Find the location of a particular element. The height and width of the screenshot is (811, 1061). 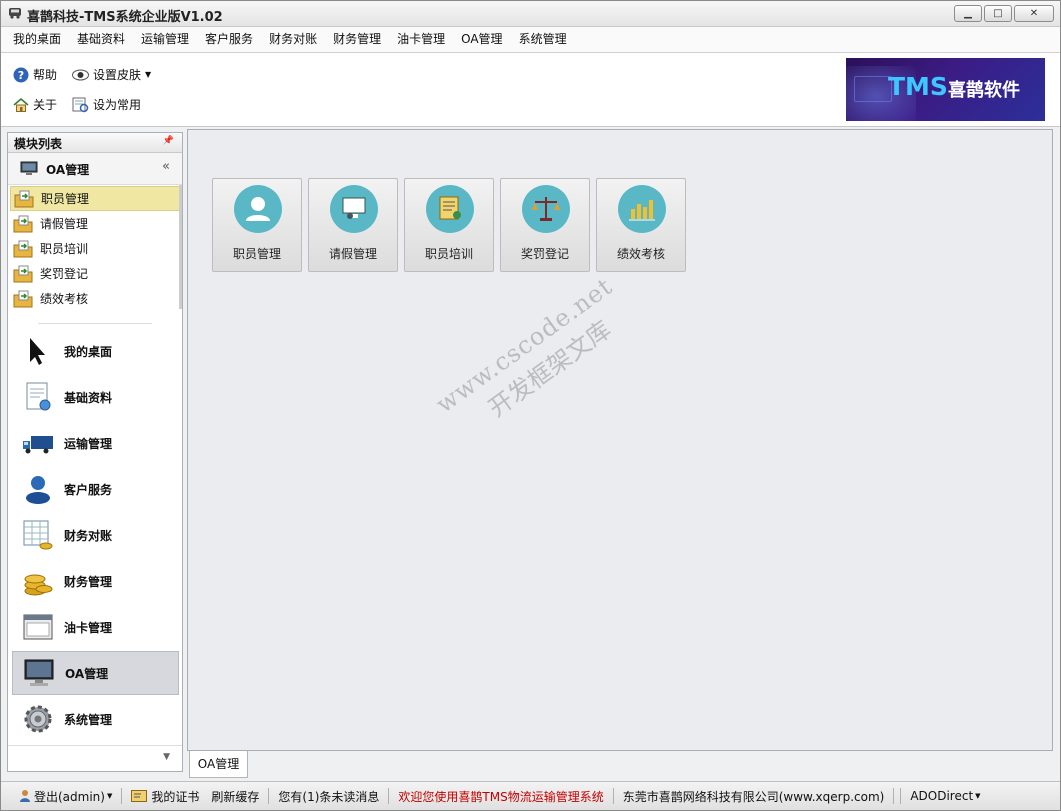

nav-basic-data: 基础资料 is located at coordinates (95, 397).